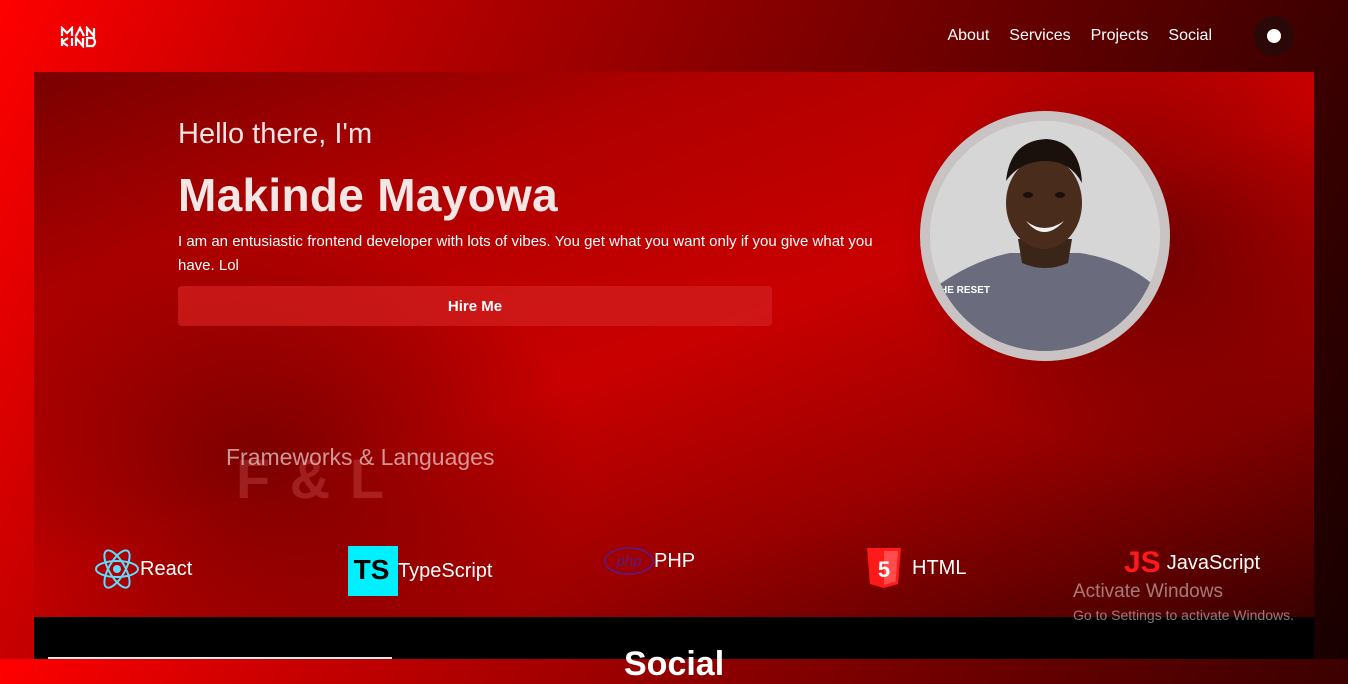 This screenshot has height=684, width=1348. Describe the element at coordinates (166, 568) in the screenshot. I see `skill-label: React` at that location.